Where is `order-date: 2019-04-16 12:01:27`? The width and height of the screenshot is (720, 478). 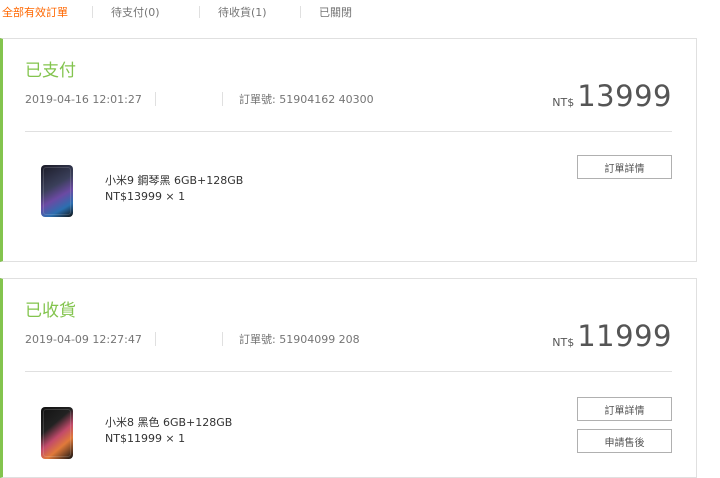 order-date: 2019-04-16 12:01:27 is located at coordinates (83, 99).